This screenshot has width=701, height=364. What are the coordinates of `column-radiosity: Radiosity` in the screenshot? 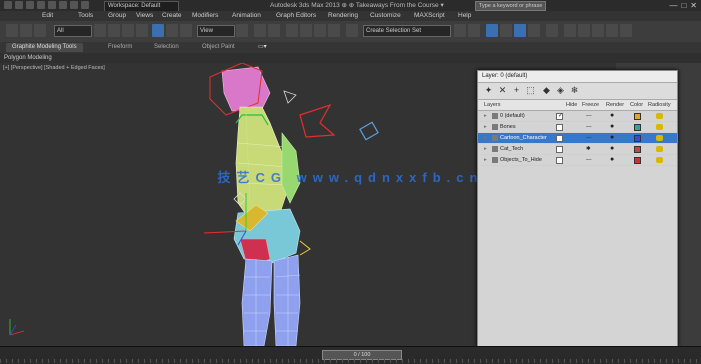 It's located at (659, 105).